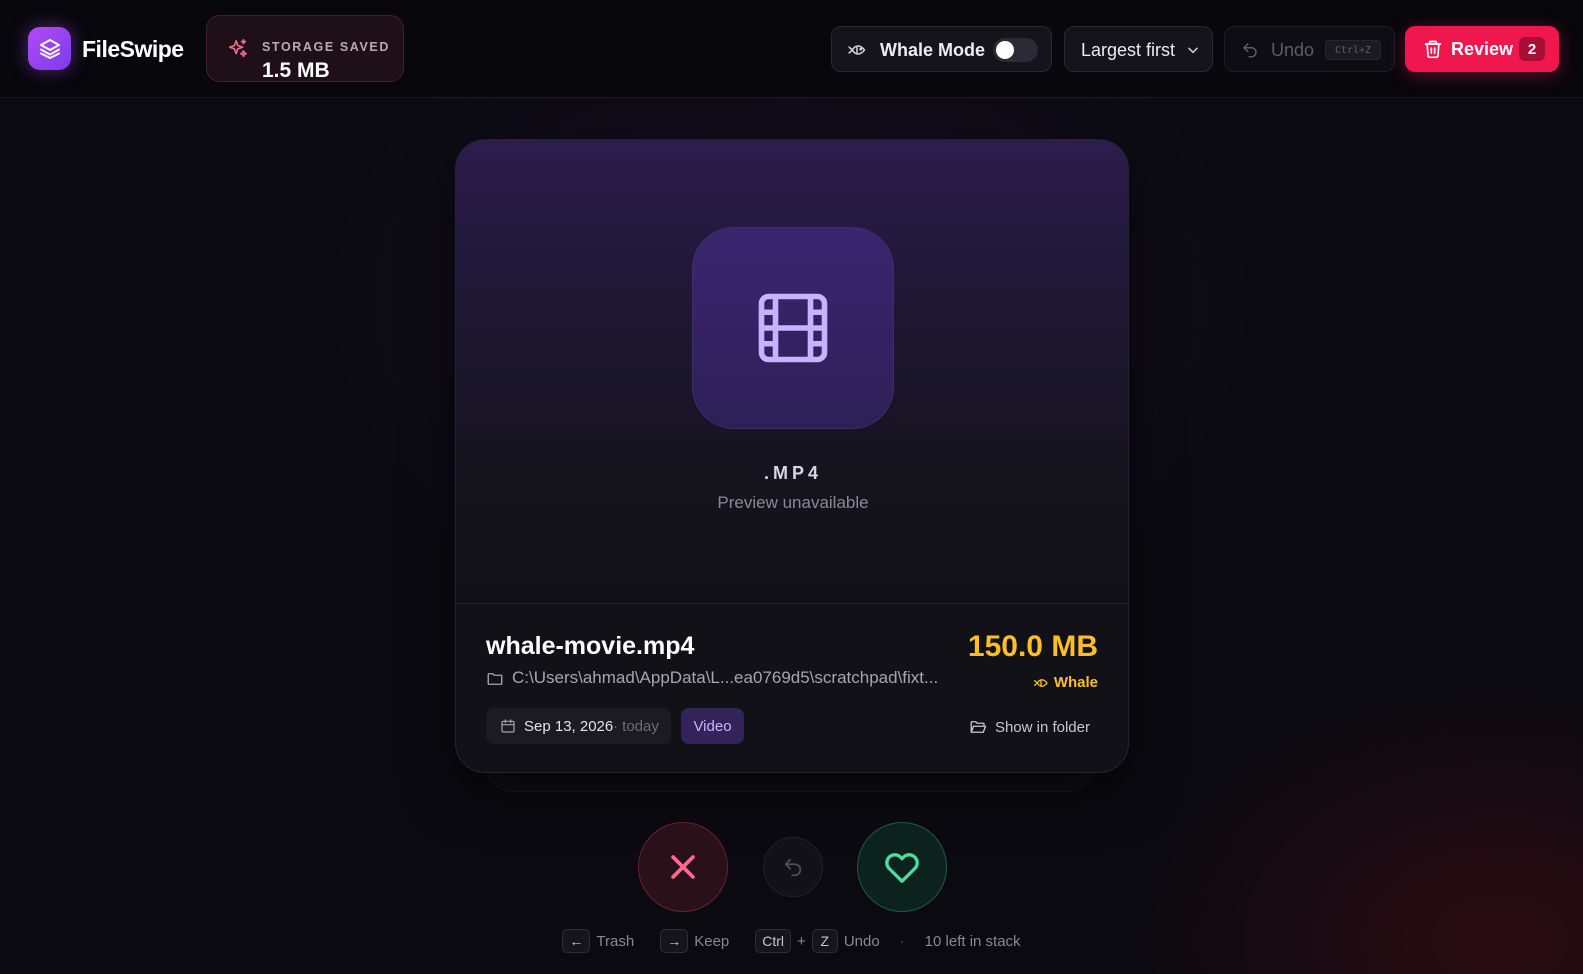  What do you see at coordinates (1042, 727) in the screenshot?
I see `show-in-folder-label: Show in folder` at bounding box center [1042, 727].